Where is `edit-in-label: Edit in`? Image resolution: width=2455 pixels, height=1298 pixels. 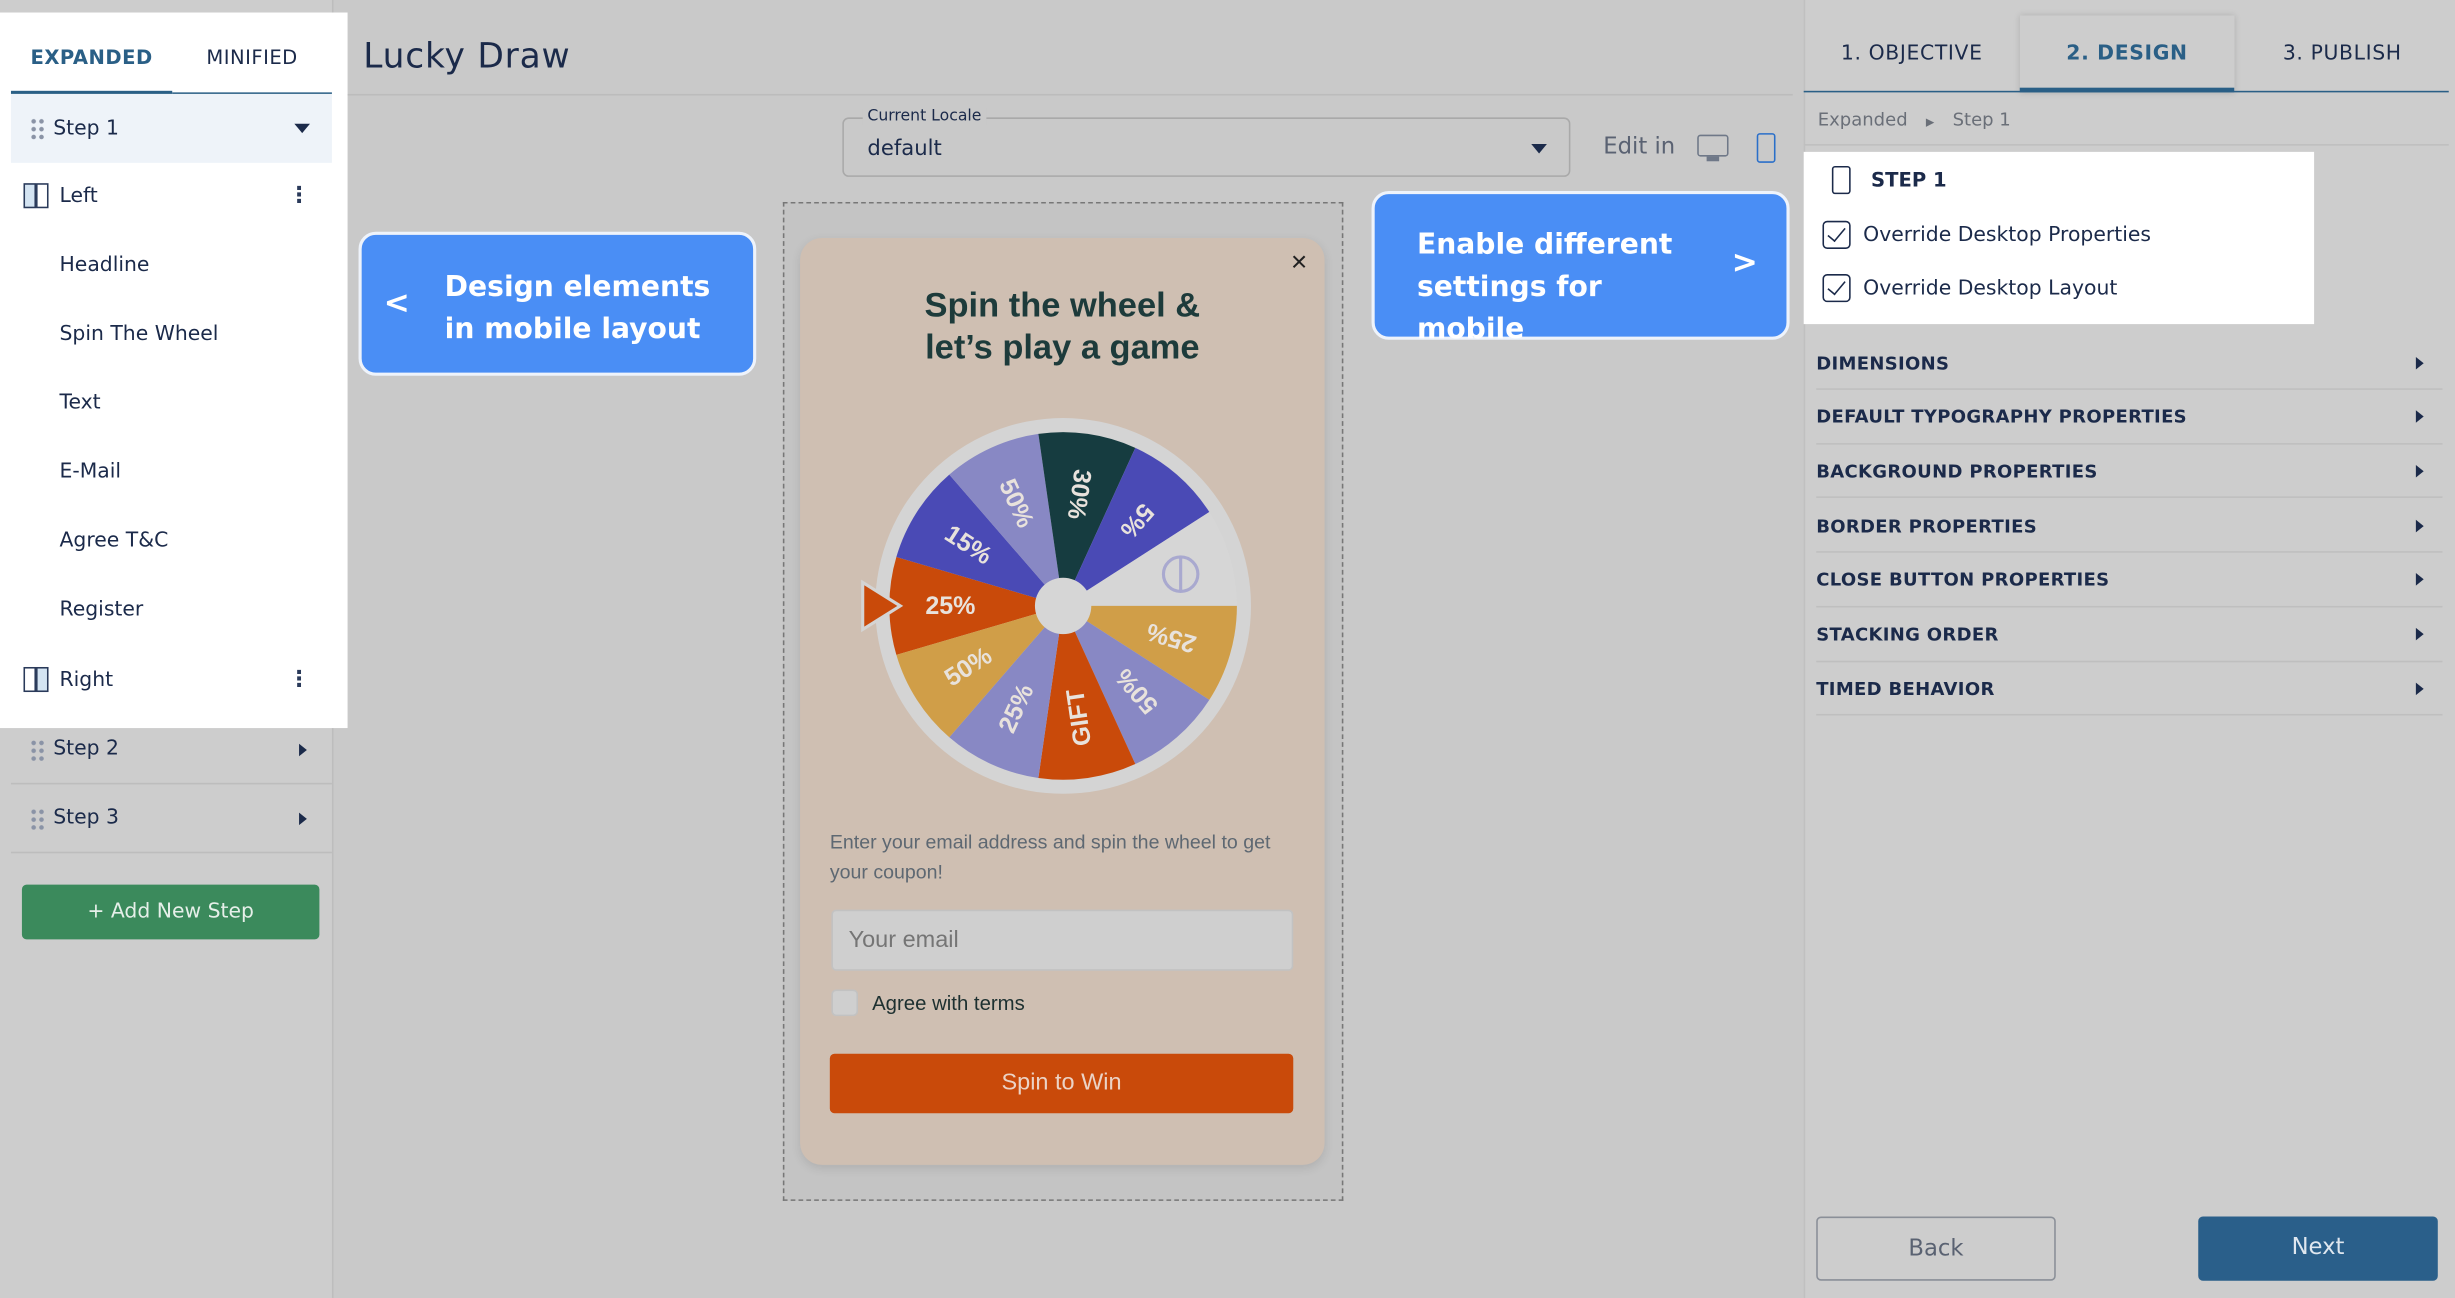
edit-in-label: Edit in is located at coordinates (1639, 147).